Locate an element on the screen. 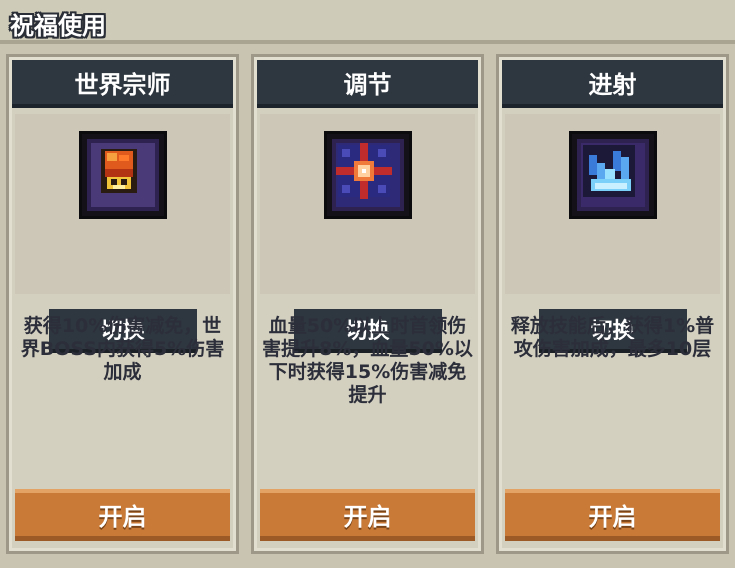 This screenshot has width=735, height=568. panel-header: 祝福使用 is located at coordinates (367, 22).